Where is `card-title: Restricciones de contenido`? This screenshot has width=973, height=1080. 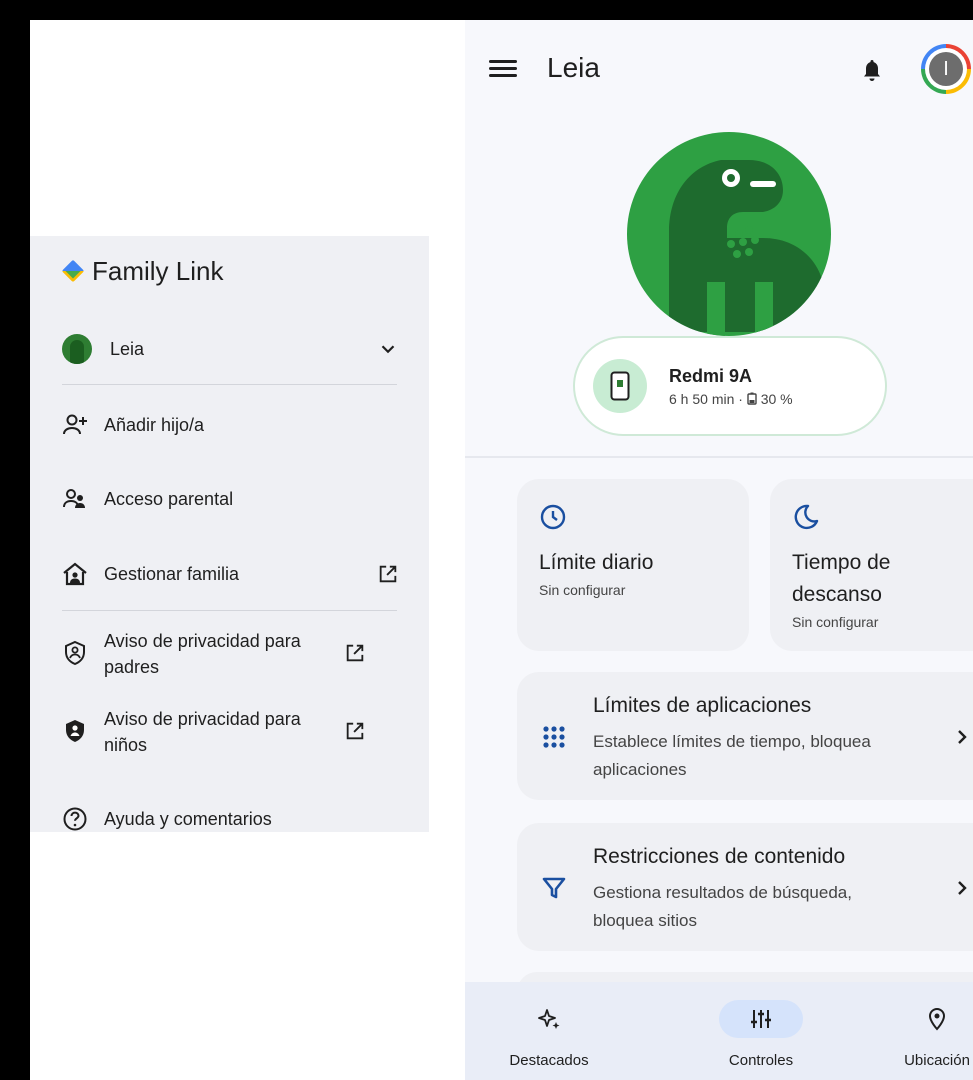 card-title: Restricciones de contenido is located at coordinates (719, 856).